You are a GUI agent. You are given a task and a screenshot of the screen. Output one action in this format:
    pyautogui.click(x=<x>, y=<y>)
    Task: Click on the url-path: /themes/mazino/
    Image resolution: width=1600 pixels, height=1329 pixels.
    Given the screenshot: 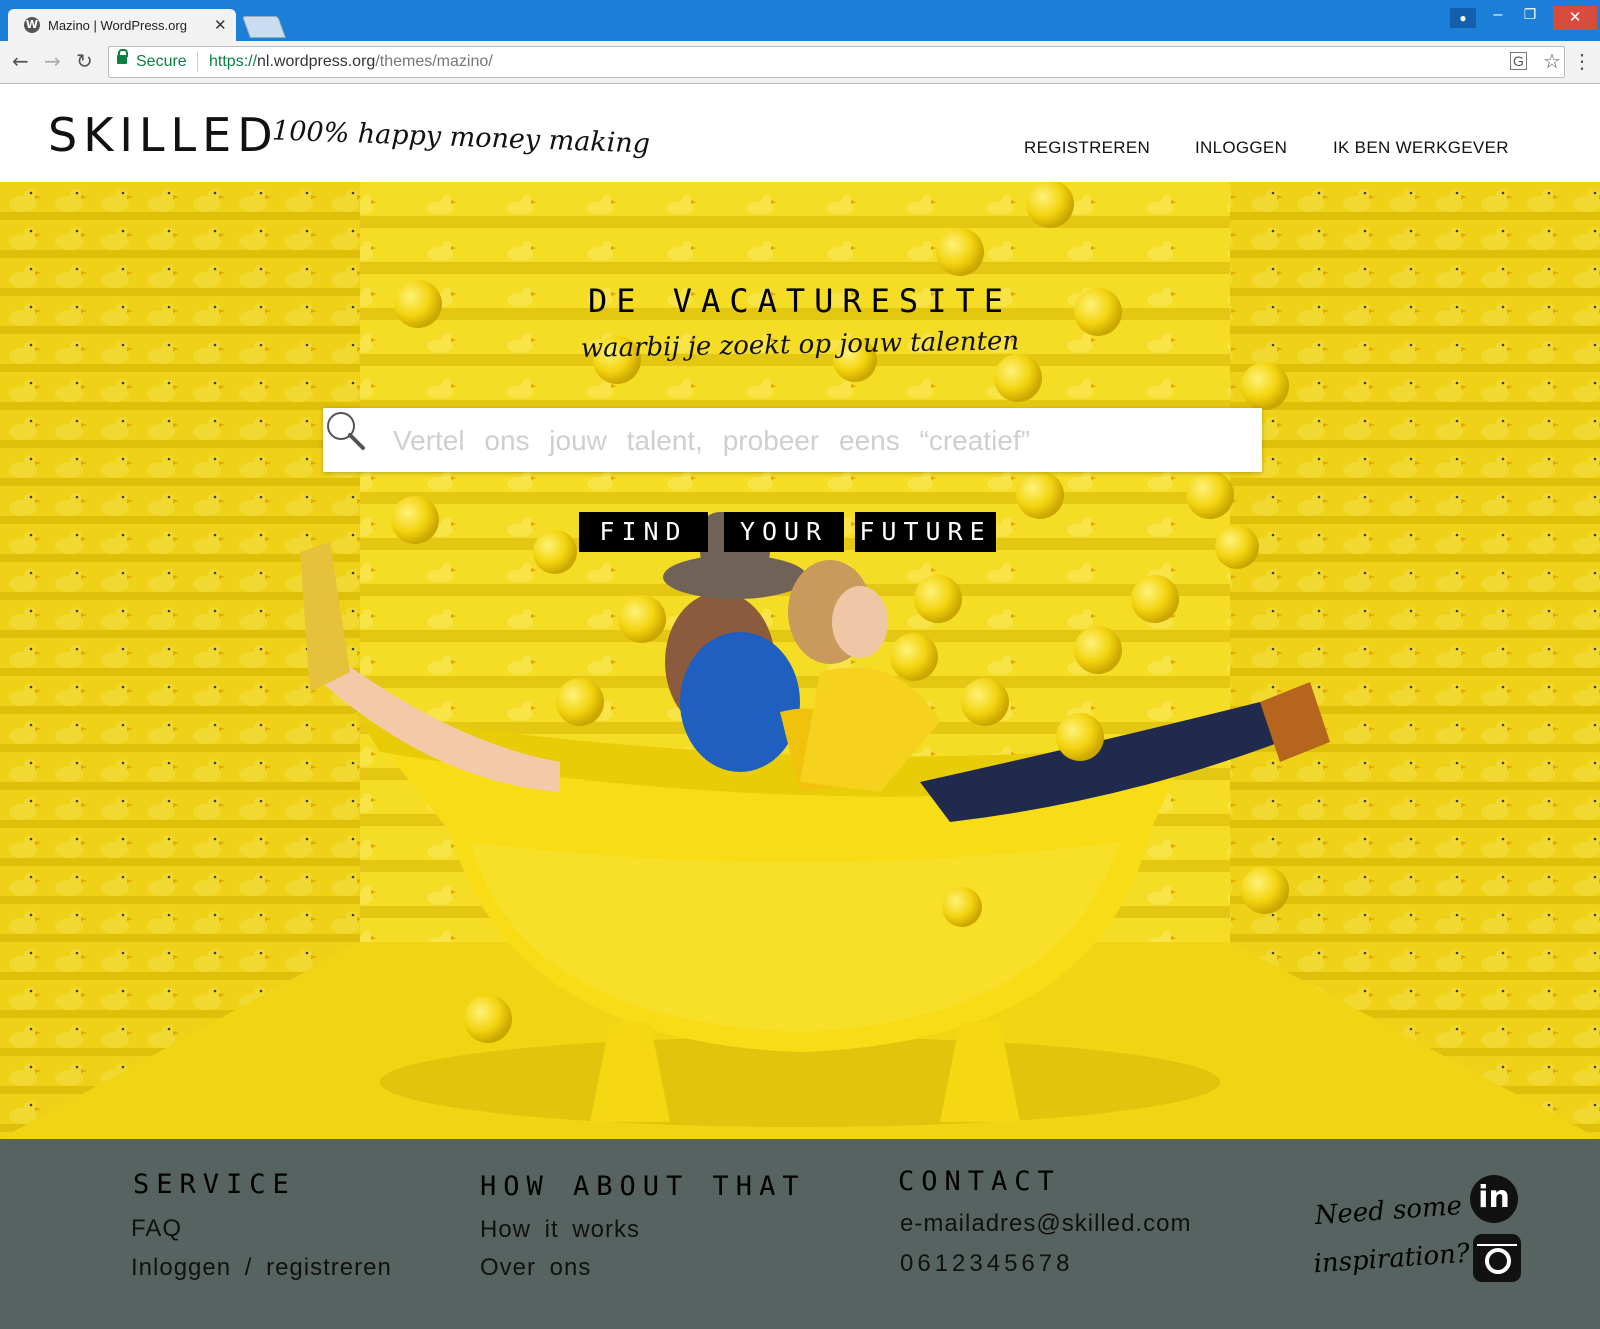 What is the action you would take?
    pyautogui.click(x=434, y=61)
    